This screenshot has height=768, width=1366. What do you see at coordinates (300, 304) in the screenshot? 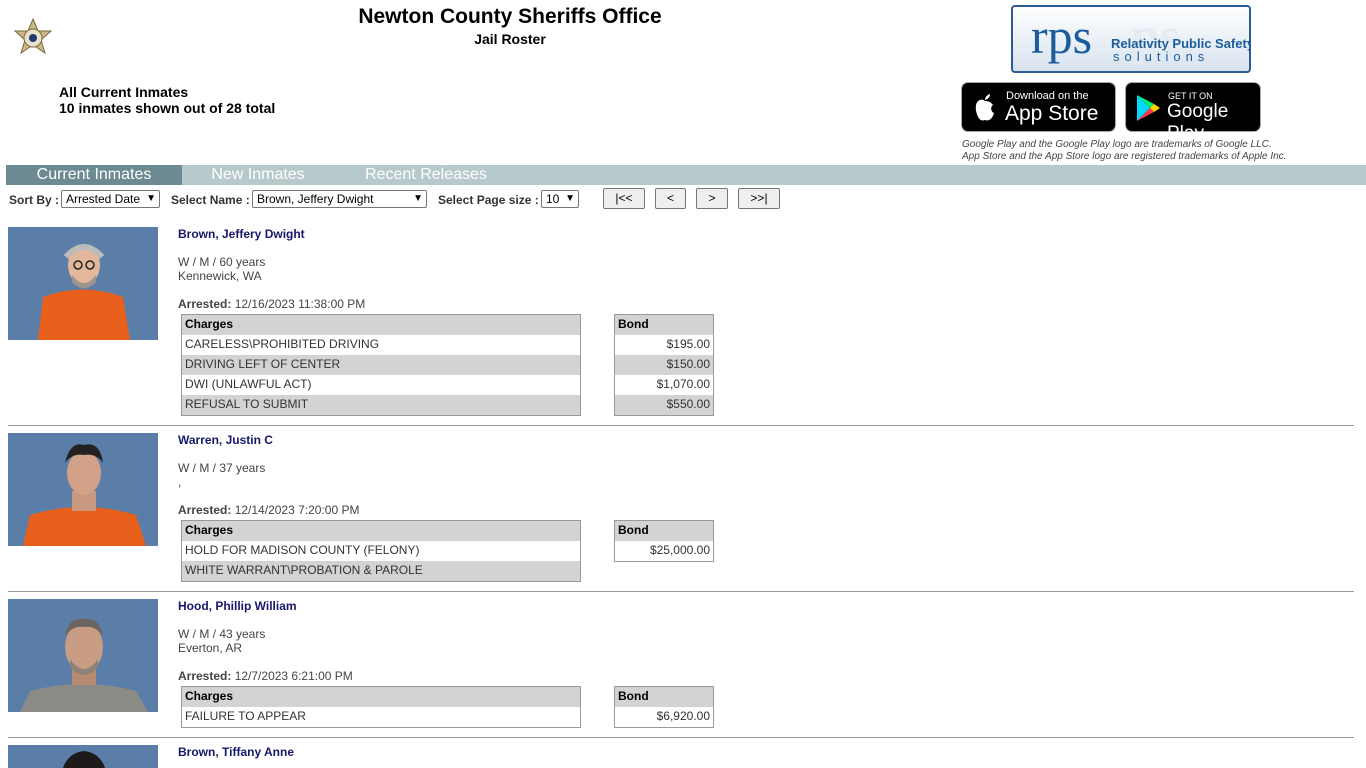
I see `arrested-date: 12/16/2023 11:38:00 PM` at bounding box center [300, 304].